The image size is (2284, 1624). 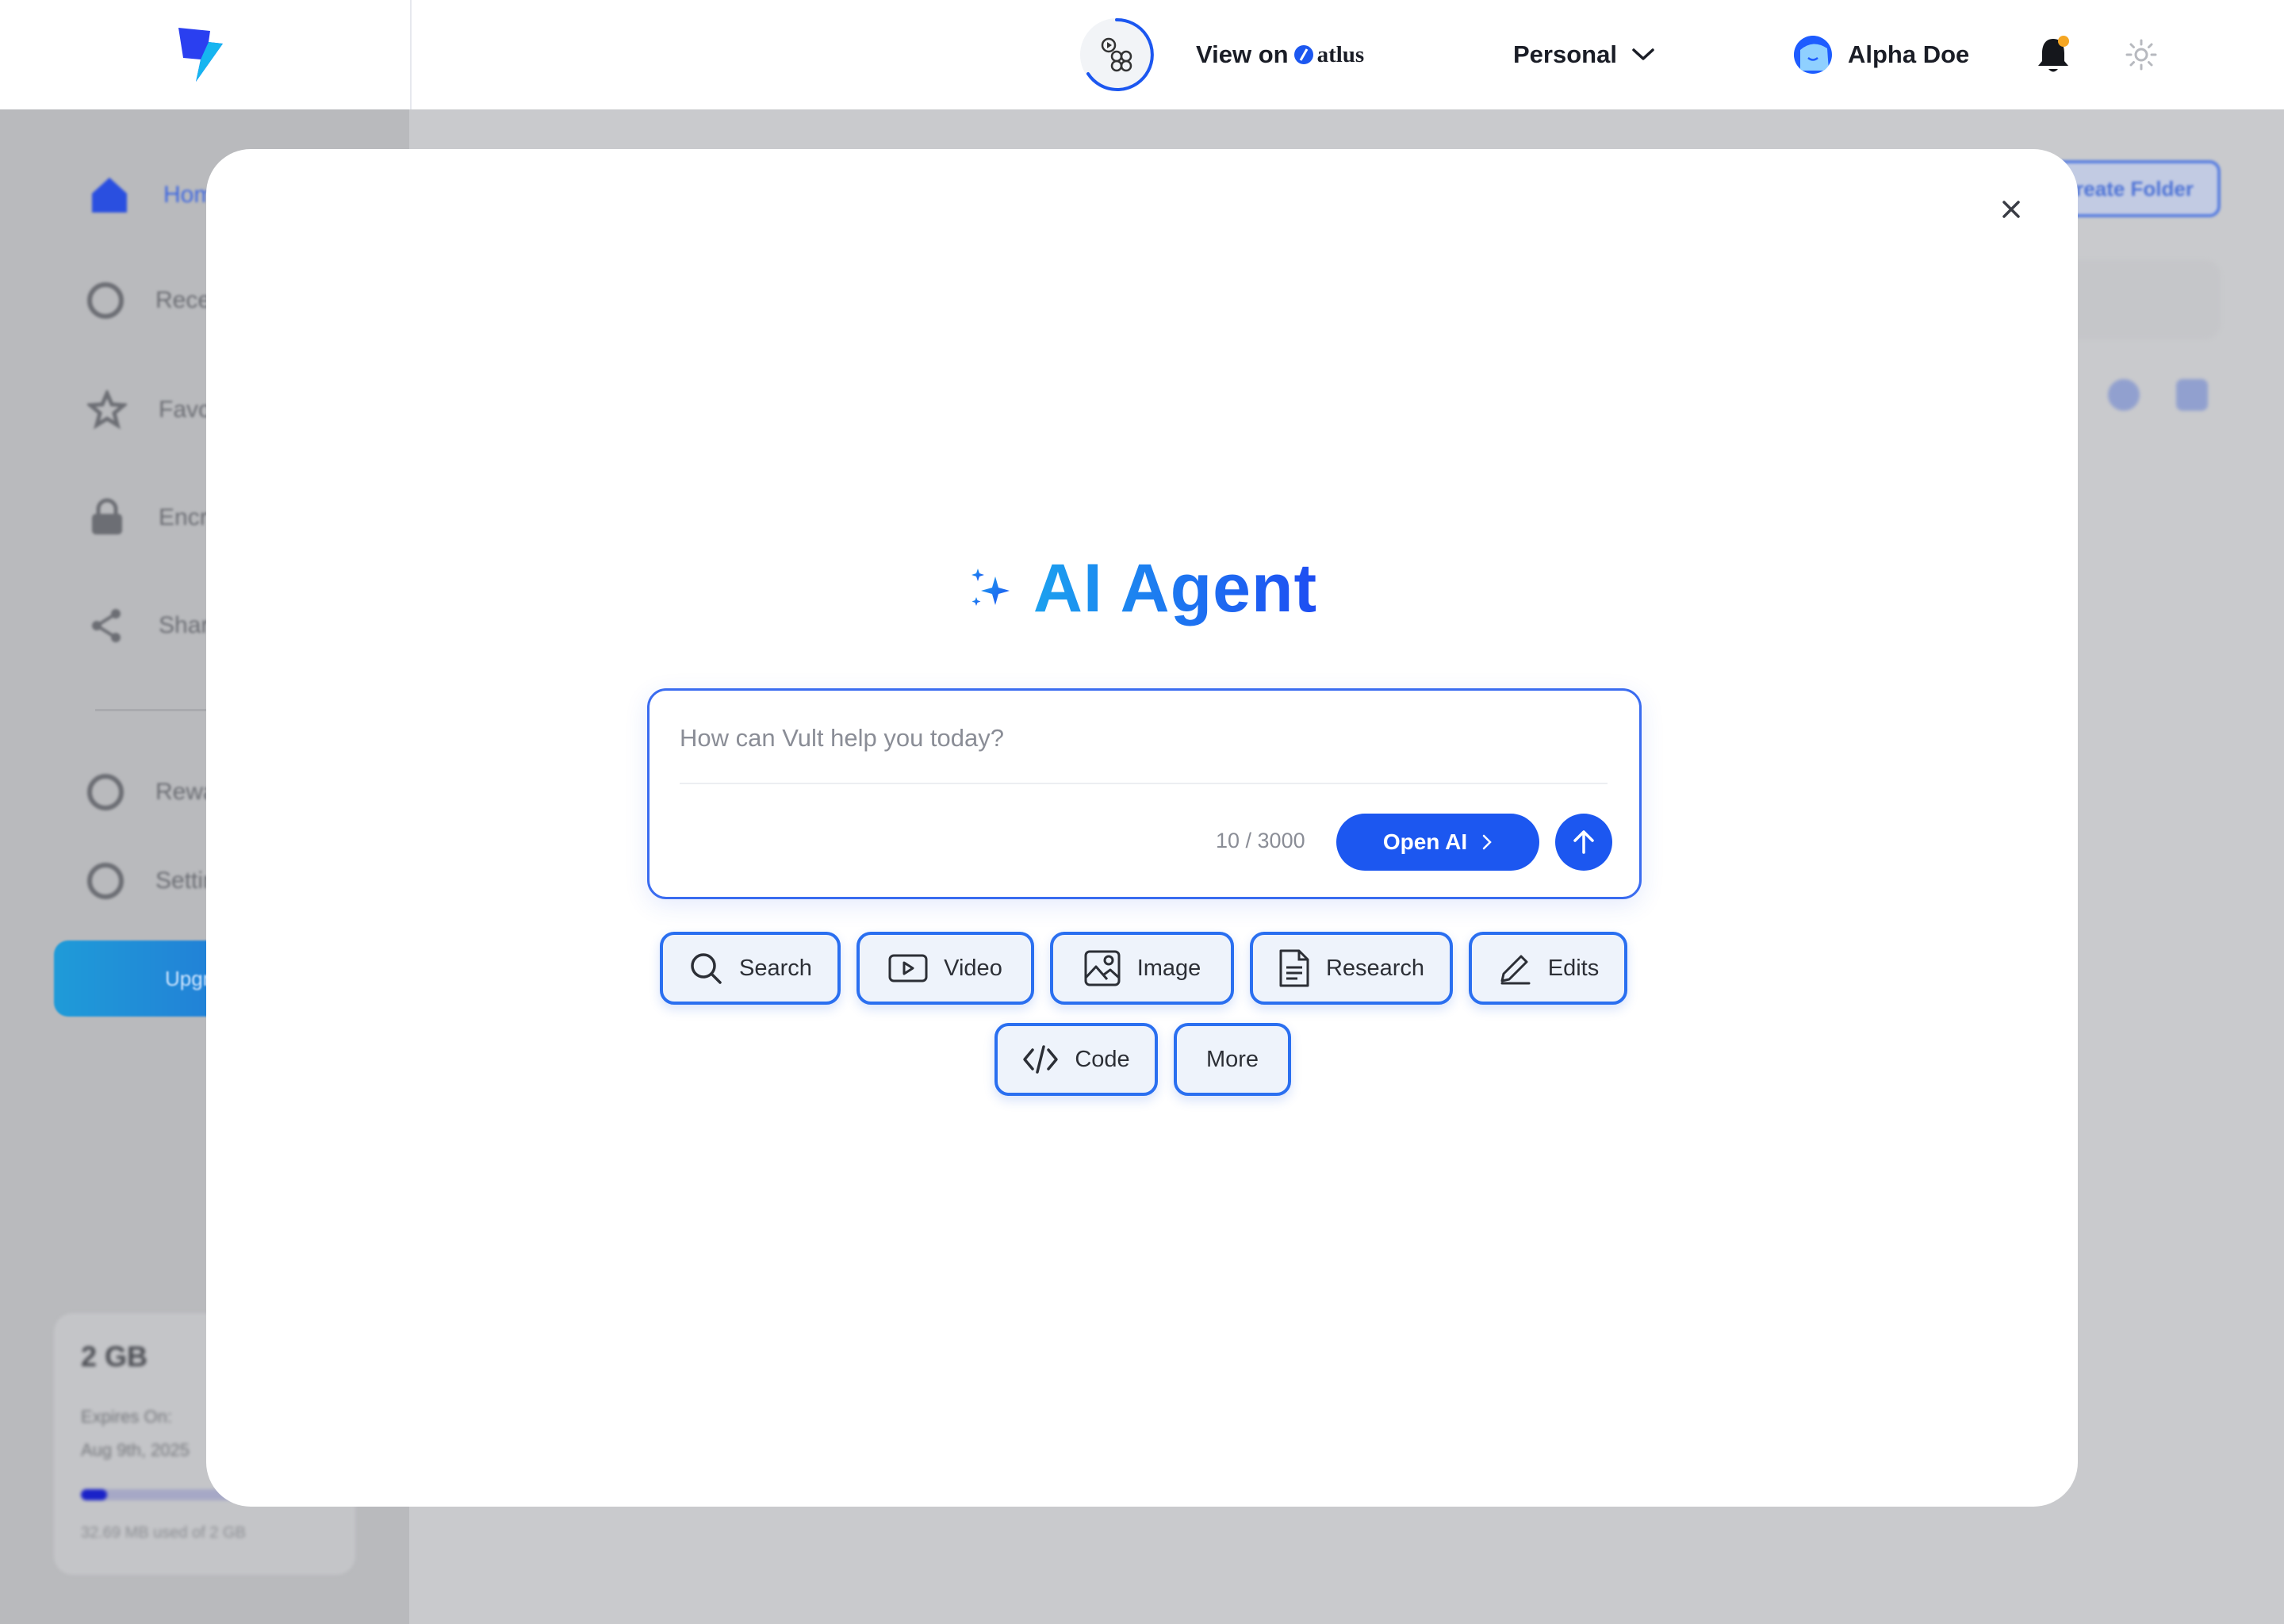 I want to click on logo-cell, so click(x=206, y=54).